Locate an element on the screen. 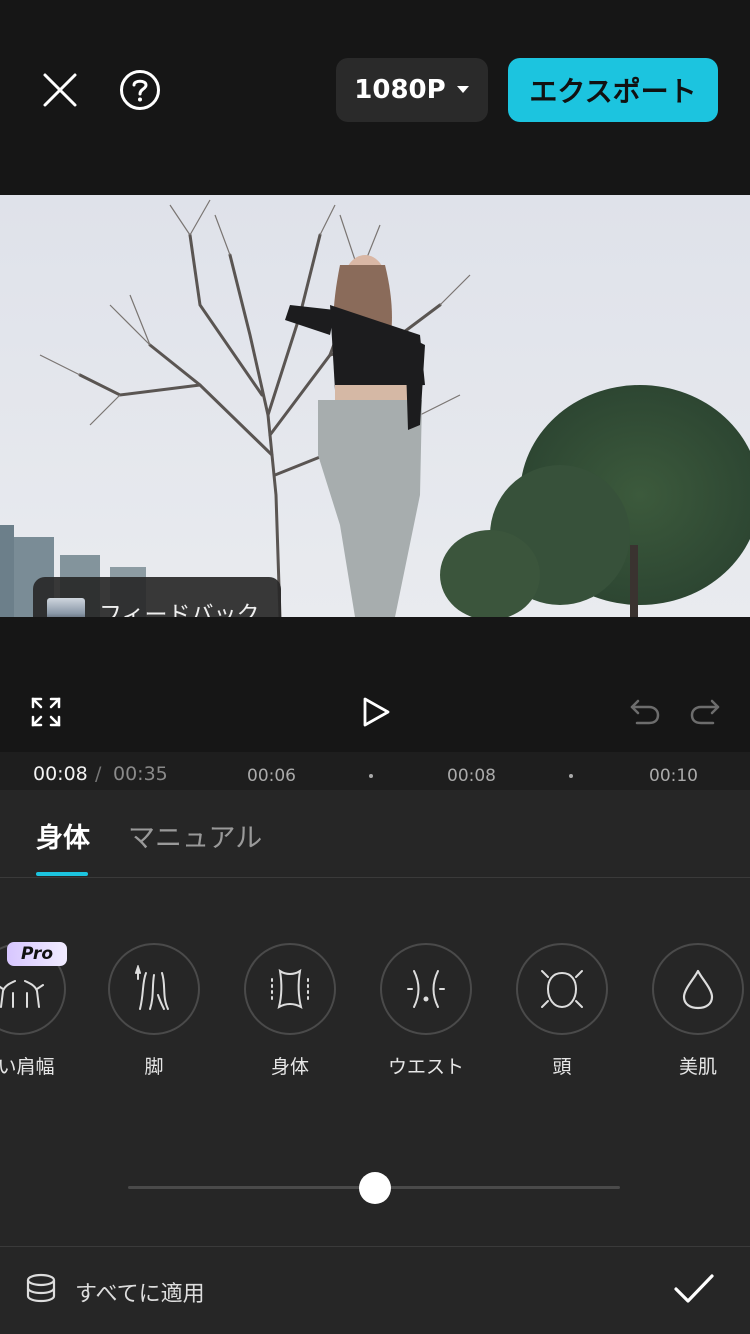  body-icon is located at coordinates (290, 989).